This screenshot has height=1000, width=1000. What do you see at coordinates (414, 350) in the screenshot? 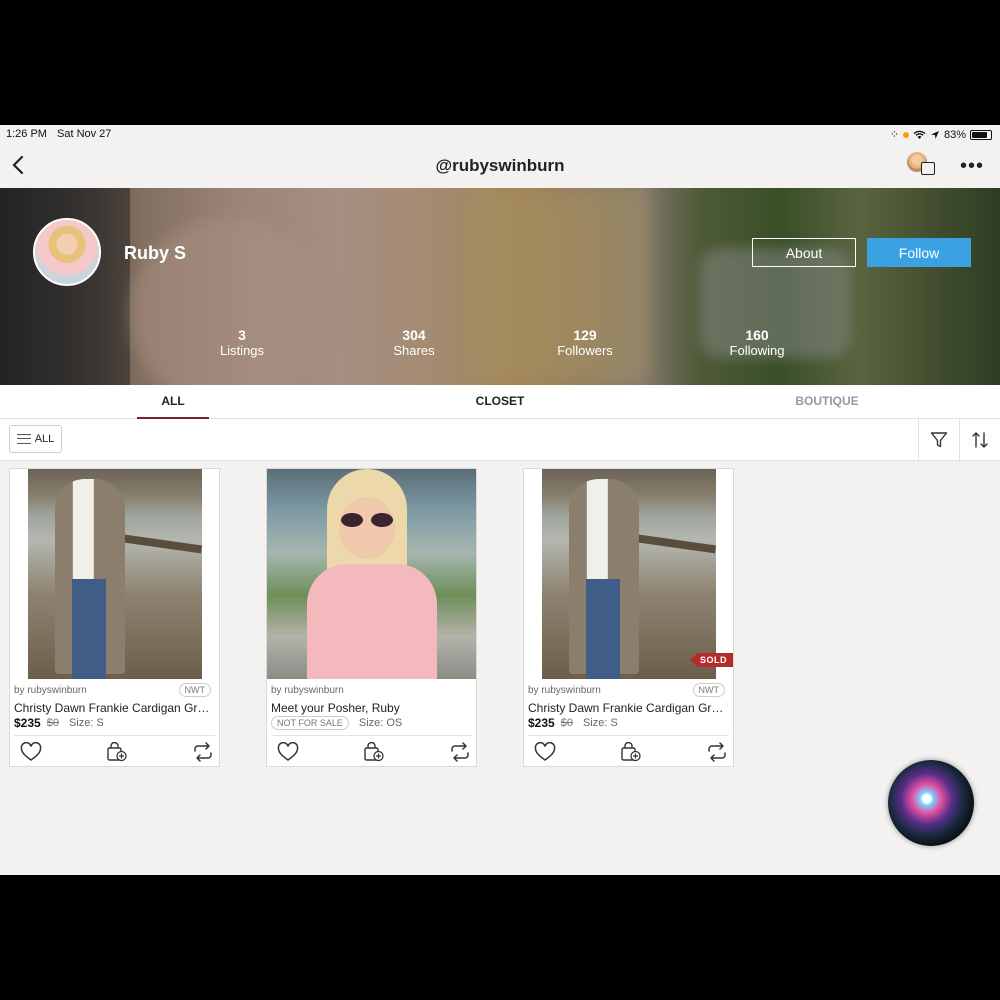
I see `stat-label: Shares` at bounding box center [414, 350].